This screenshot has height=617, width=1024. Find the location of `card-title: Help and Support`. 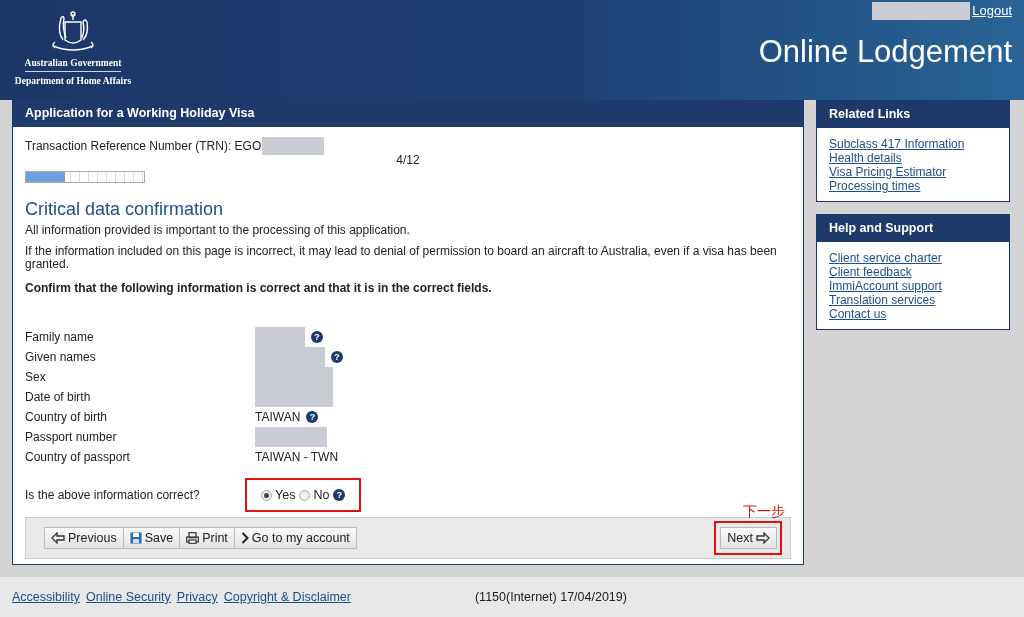

card-title: Help and Support is located at coordinates (913, 228).